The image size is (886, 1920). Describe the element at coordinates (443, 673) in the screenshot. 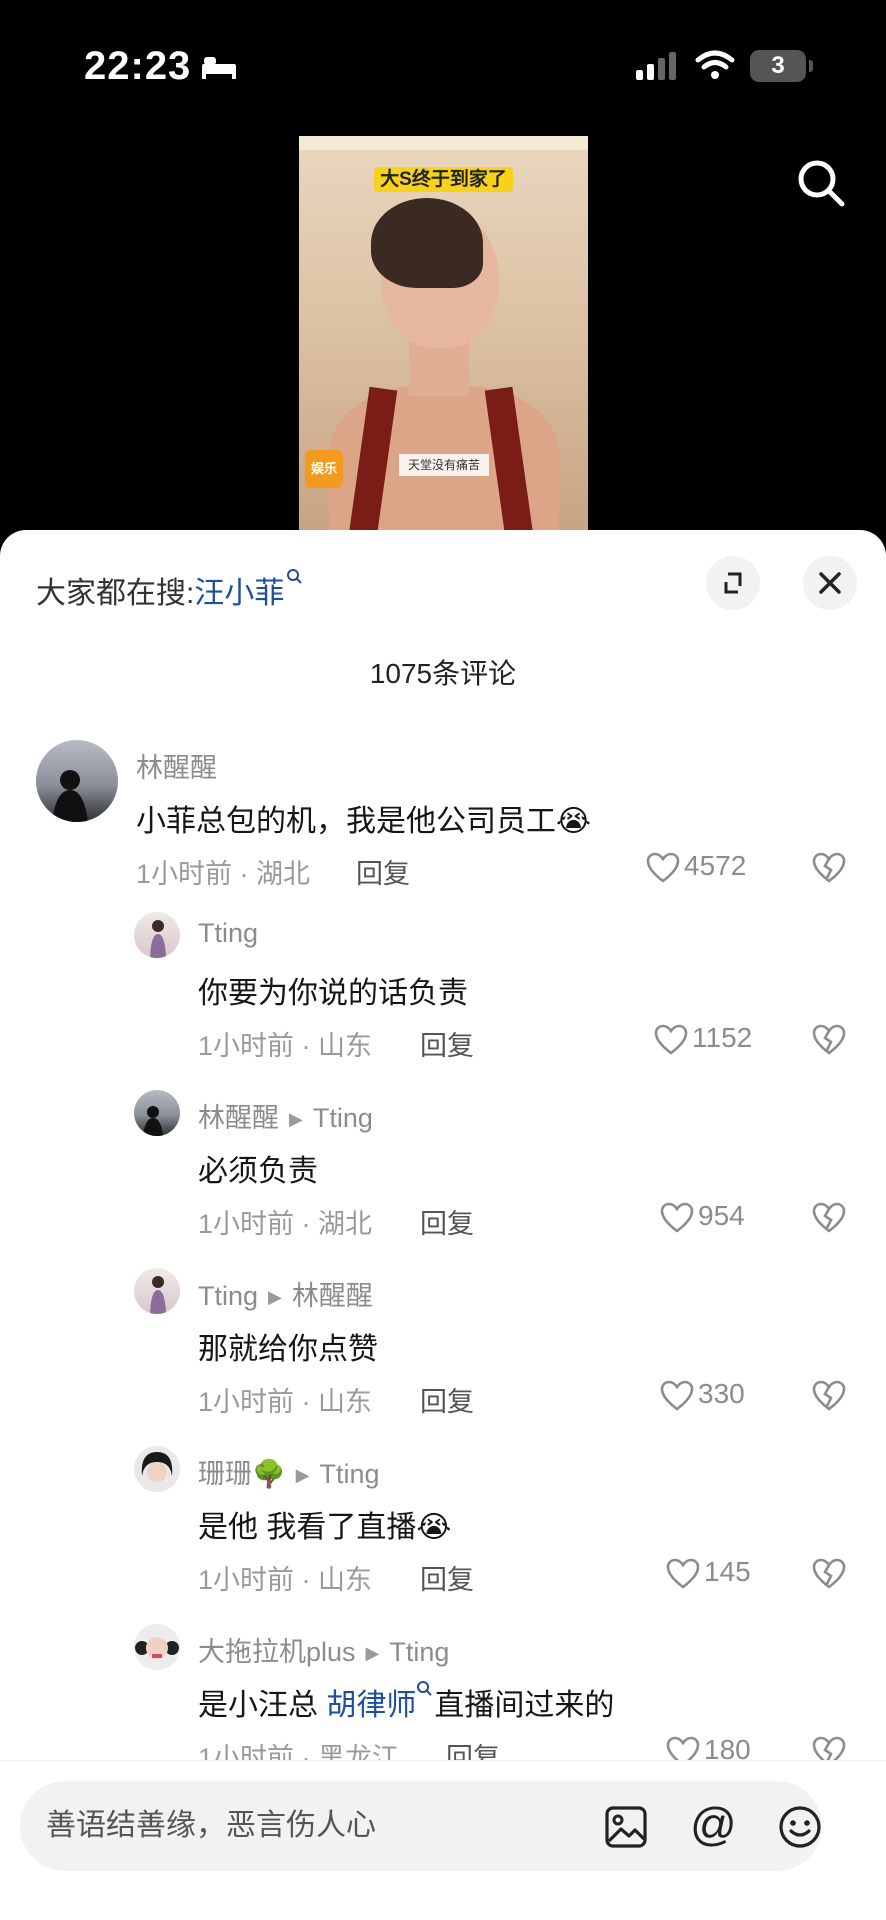

I see `comment-count: 1075条评论` at that location.